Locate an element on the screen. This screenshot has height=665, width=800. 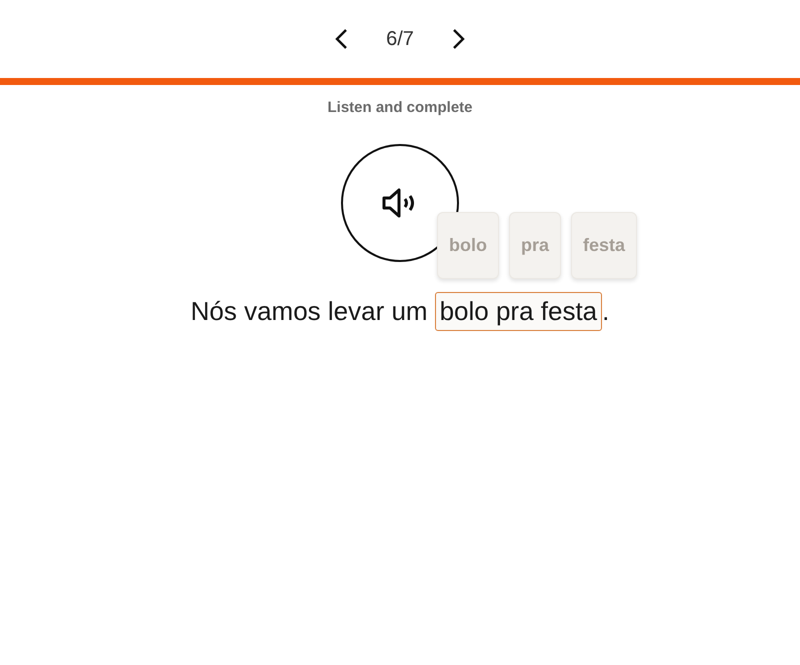
sentence-text: Nós vamos levar um is located at coordinates (309, 311).